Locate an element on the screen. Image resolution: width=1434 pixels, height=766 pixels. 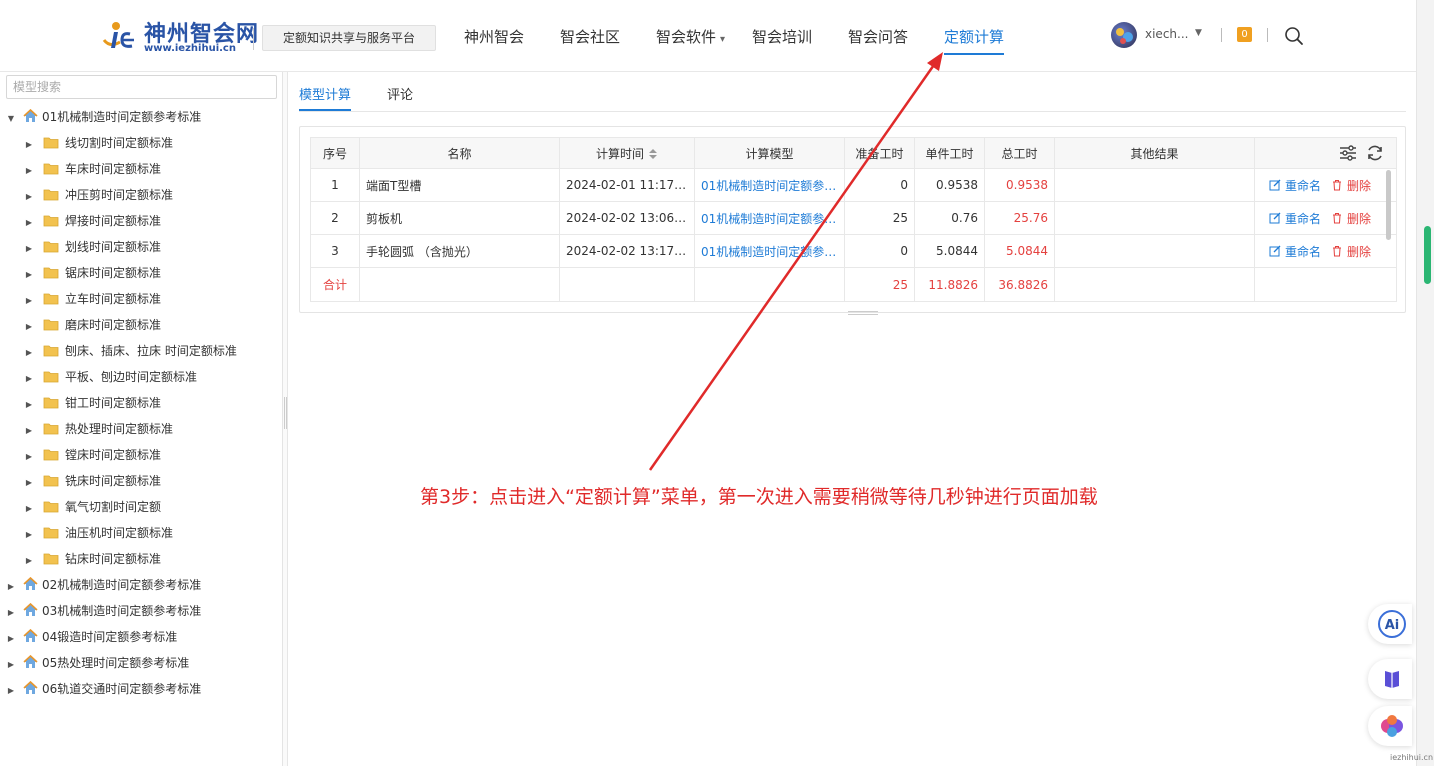
logo-mark-icon is located at coordinates (118, 35).